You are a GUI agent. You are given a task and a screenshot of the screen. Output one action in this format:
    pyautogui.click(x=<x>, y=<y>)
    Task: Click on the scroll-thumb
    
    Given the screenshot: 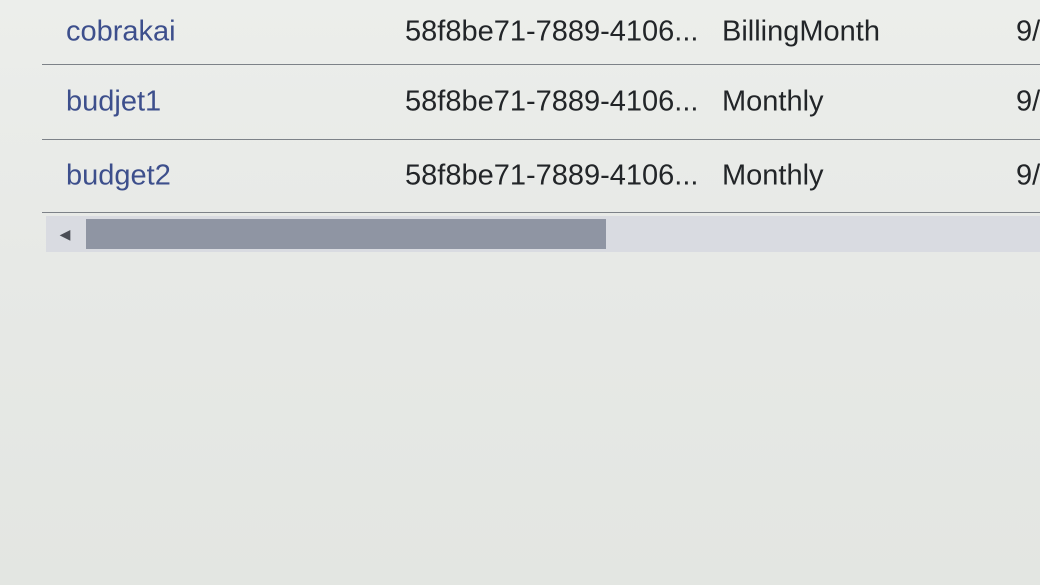 What is the action you would take?
    pyautogui.click(x=346, y=234)
    